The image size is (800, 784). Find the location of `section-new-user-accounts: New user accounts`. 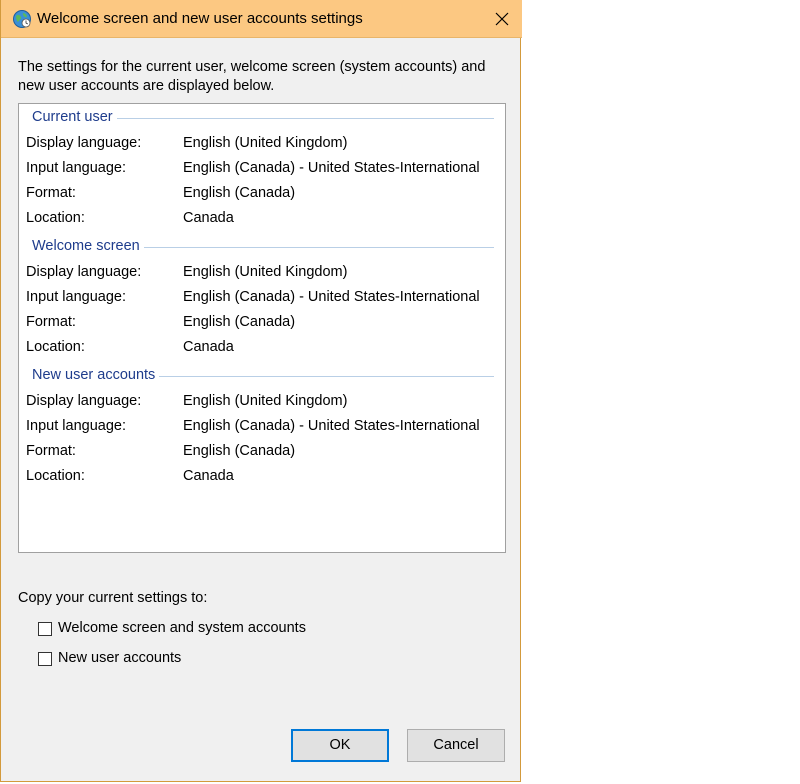

section-new-user-accounts: New user accounts is located at coordinates (263, 377).